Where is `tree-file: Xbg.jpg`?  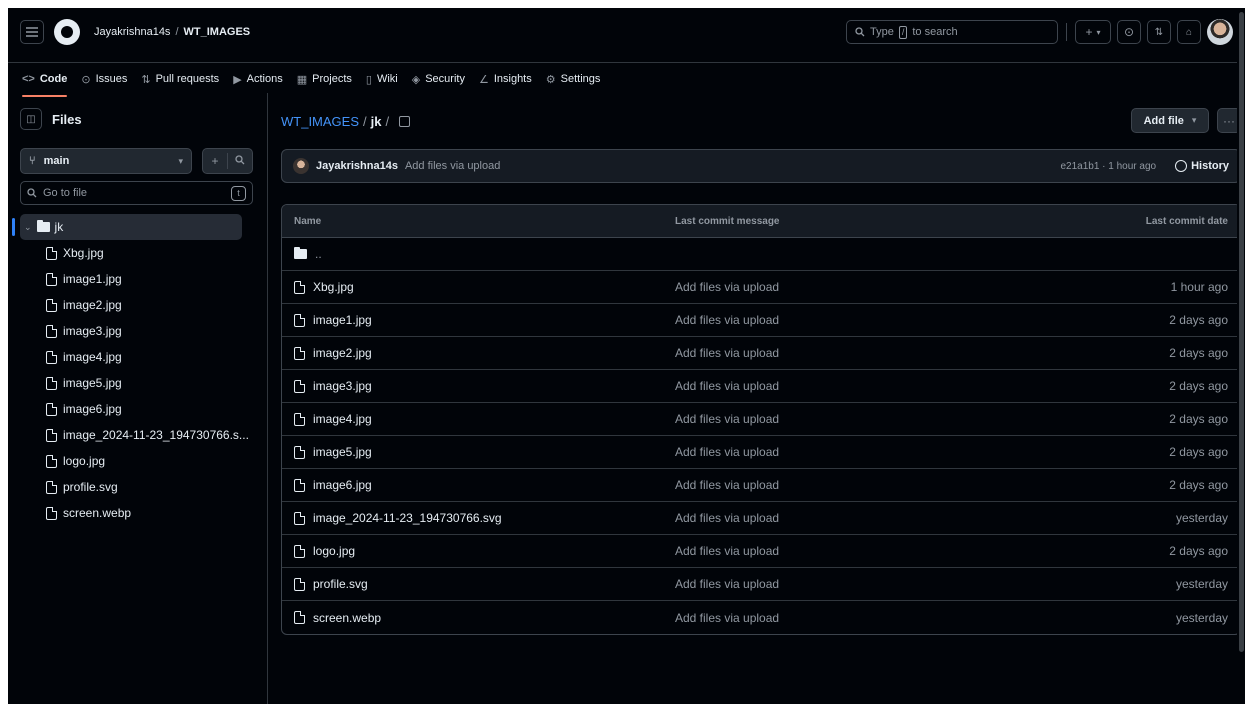
tree-file: Xbg.jpg is located at coordinates (138, 253).